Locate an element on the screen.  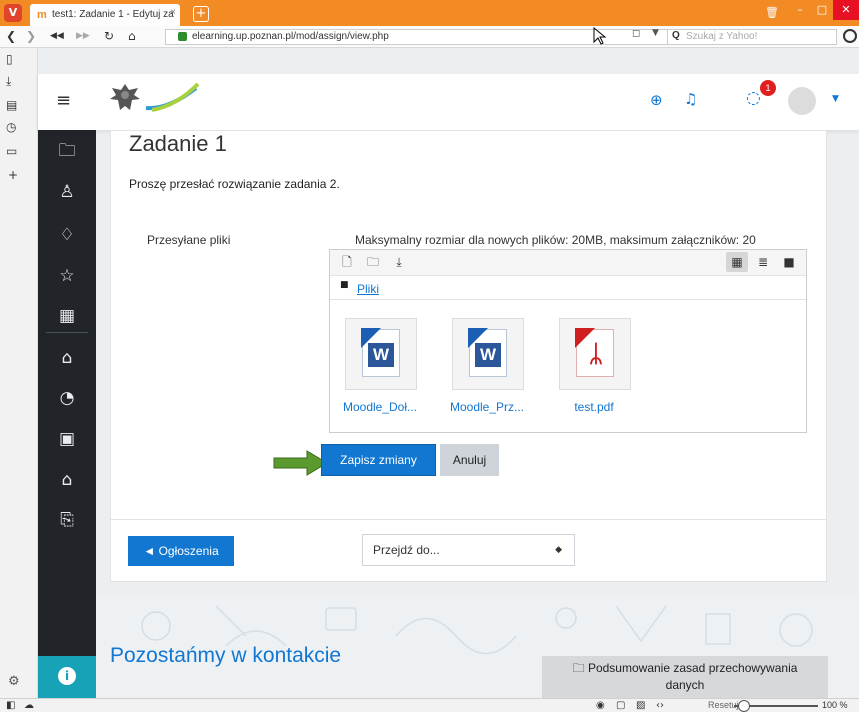
folder-icon: ■ is located at coordinates (344, 285).